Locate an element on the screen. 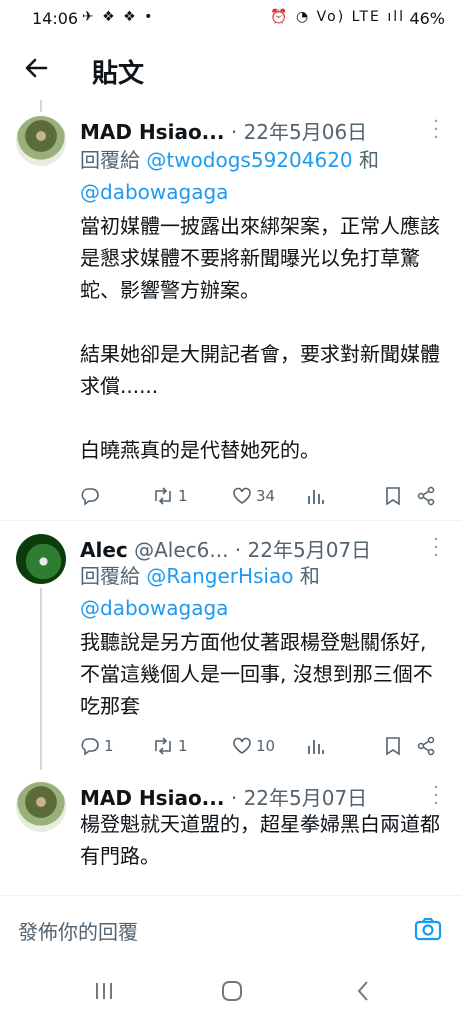 The image size is (461, 1024). tweet-actions: 1 1 10 is located at coordinates (261, 749).